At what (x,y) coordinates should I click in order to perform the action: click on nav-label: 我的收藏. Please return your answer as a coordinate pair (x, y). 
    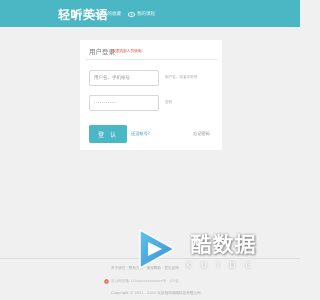
    Looking at the image, I should click on (112, 14).